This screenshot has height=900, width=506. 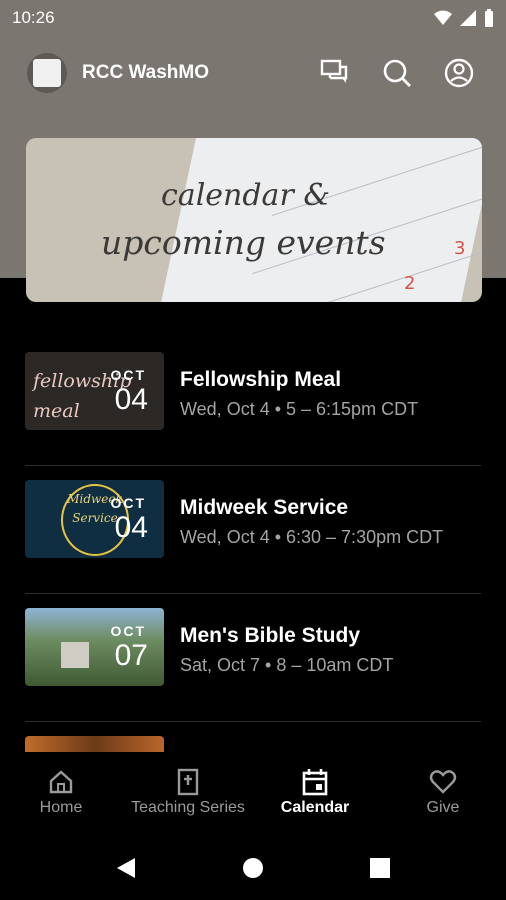 What do you see at coordinates (315, 807) in the screenshot?
I see `nav-calendar-label: Calendar` at bounding box center [315, 807].